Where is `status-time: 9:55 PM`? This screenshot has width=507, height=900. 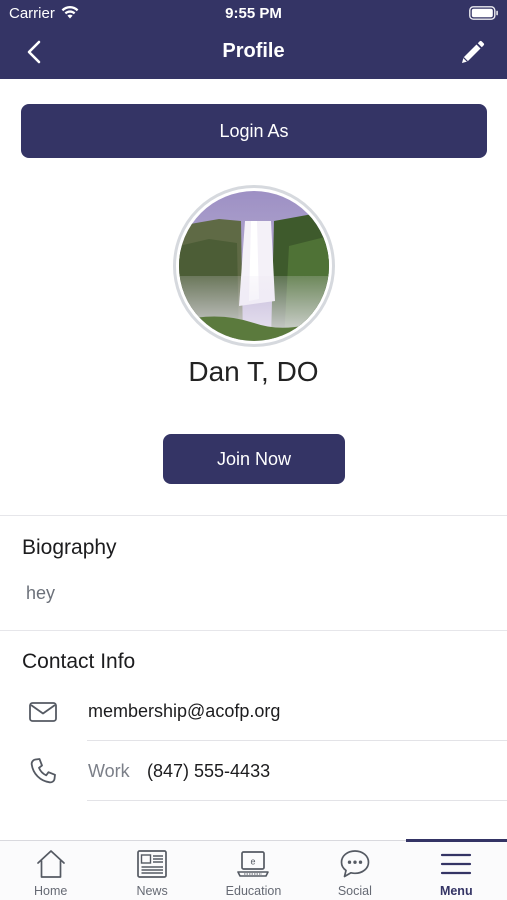
status-time: 9:55 PM is located at coordinates (253, 13).